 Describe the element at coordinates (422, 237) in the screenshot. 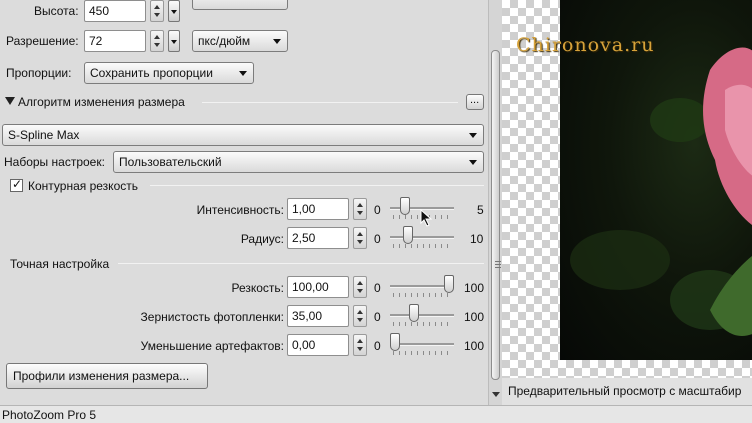

I see `radius-slider` at that location.